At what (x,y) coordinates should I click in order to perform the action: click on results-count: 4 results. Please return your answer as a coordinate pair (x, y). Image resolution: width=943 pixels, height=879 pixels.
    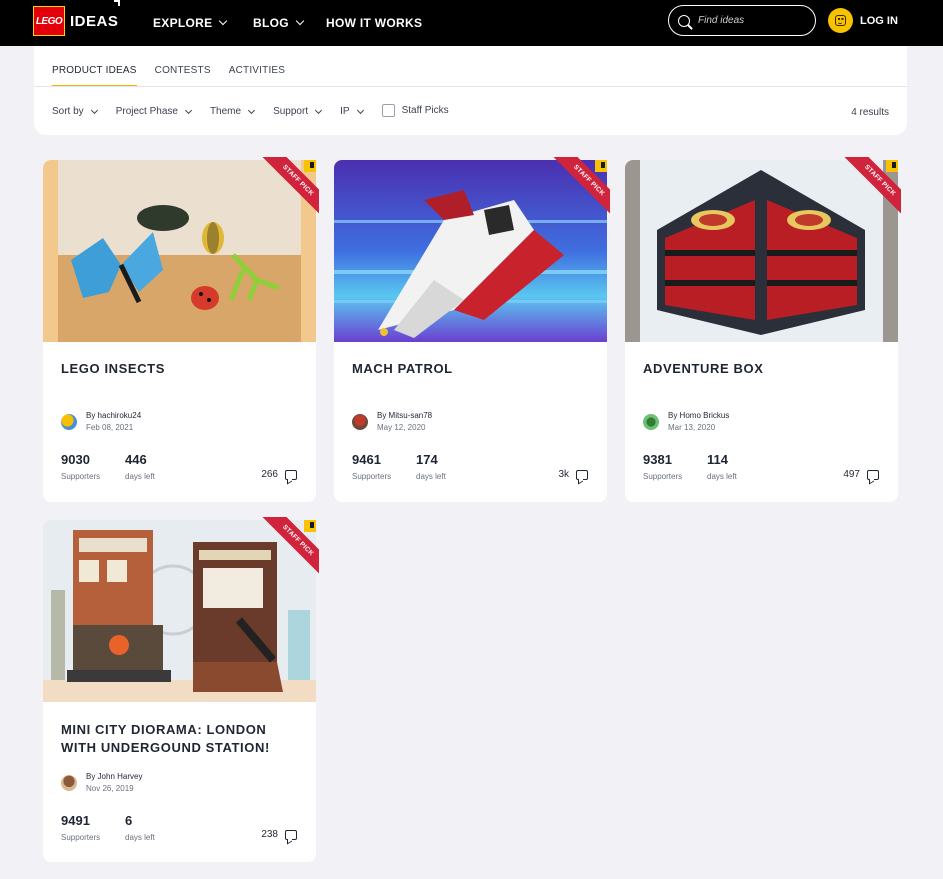
    Looking at the image, I should click on (870, 112).